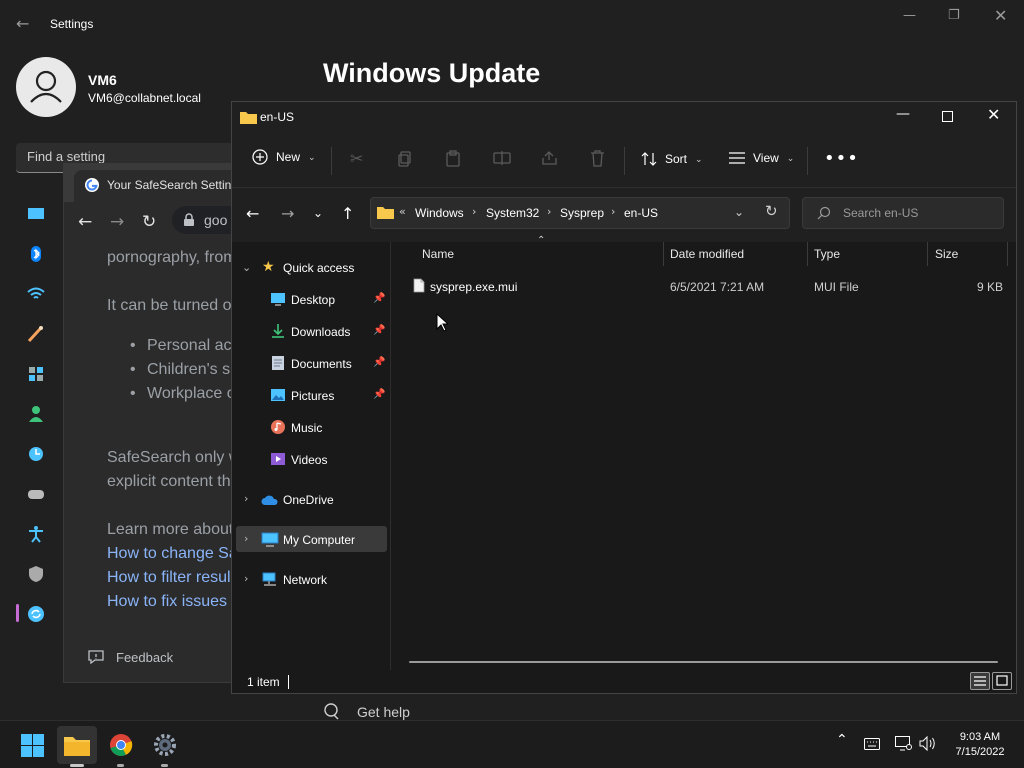 The height and width of the screenshot is (768, 1024). I want to click on collapse-chevron-icon: ⌄, so click(246, 267).